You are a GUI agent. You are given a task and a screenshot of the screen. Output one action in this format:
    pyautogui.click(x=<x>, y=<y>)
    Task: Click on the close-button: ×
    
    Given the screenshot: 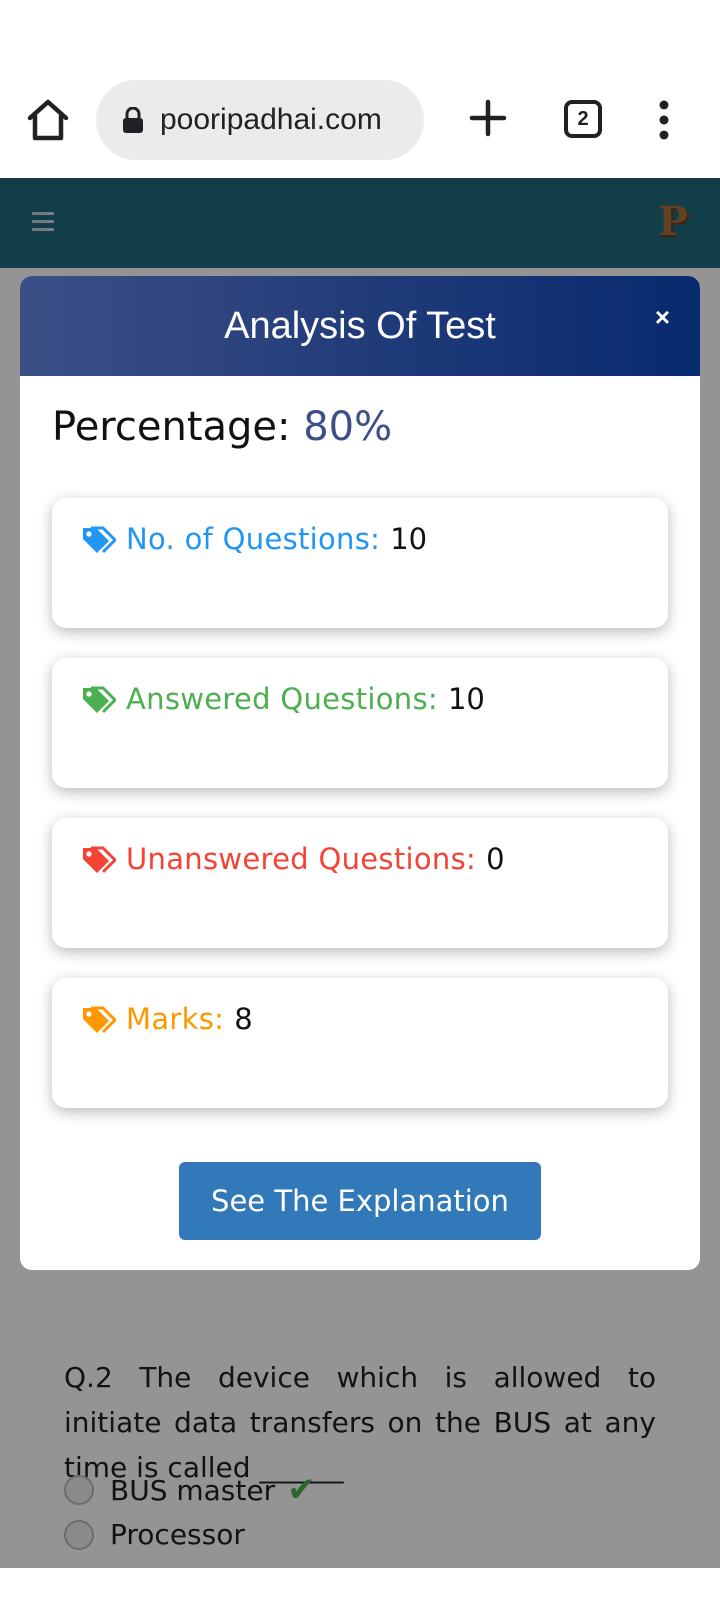 What is the action you would take?
    pyautogui.click(x=662, y=317)
    